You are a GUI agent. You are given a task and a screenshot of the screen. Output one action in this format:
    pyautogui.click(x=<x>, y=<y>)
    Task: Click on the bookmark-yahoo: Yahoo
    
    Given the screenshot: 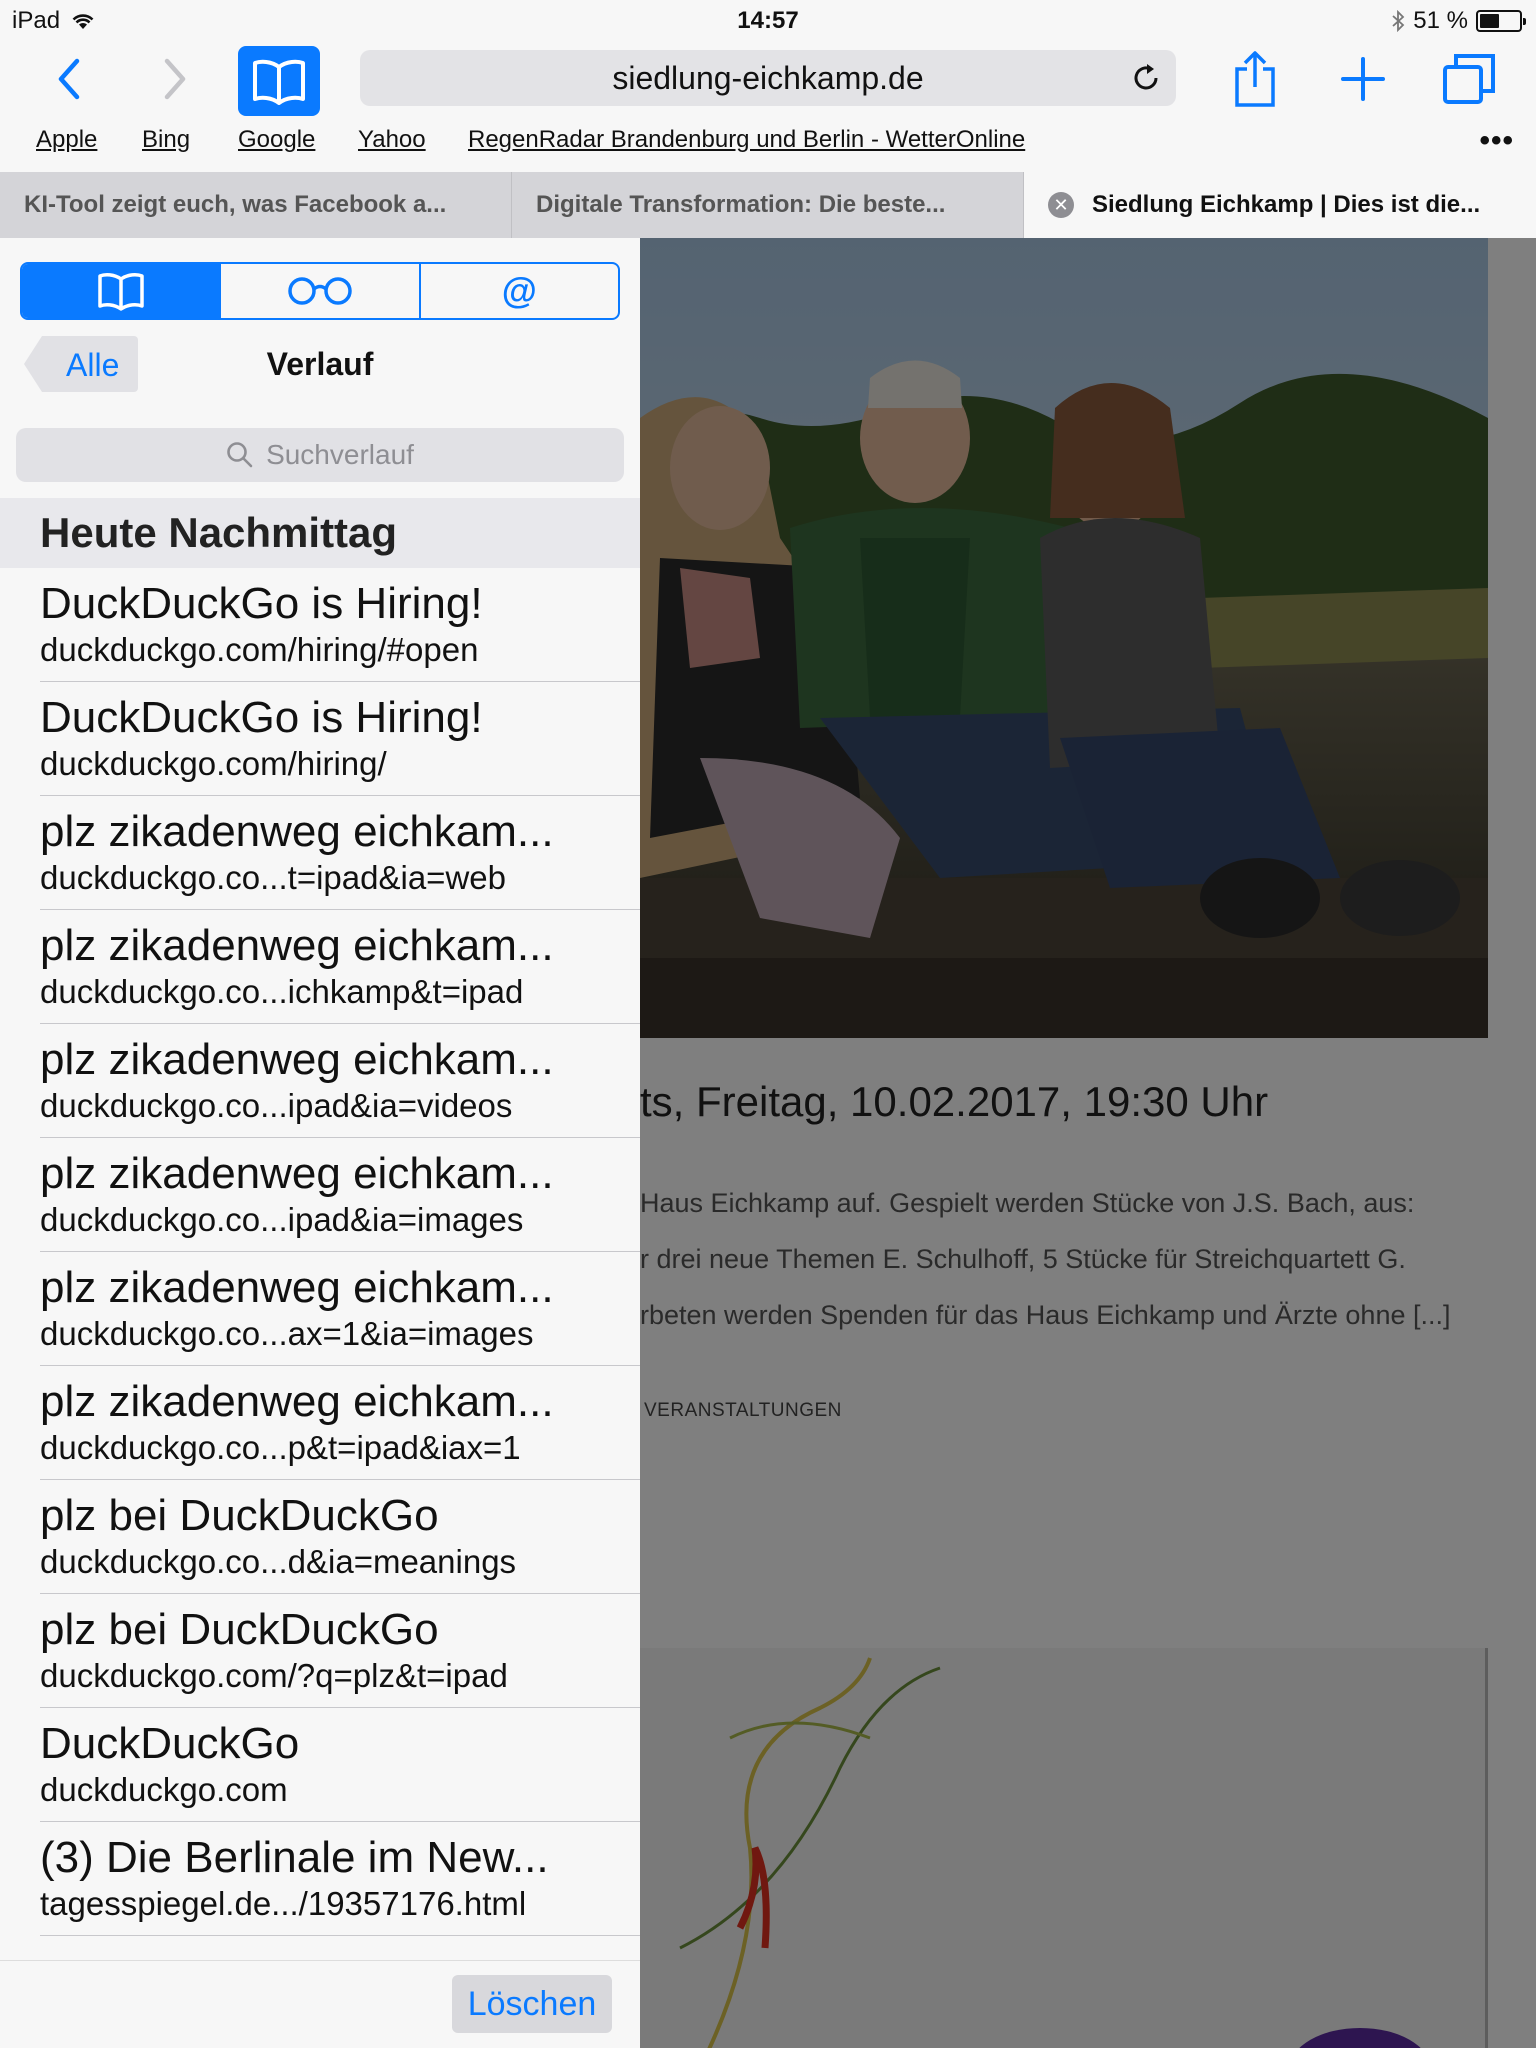 What is the action you would take?
    pyautogui.click(x=392, y=140)
    